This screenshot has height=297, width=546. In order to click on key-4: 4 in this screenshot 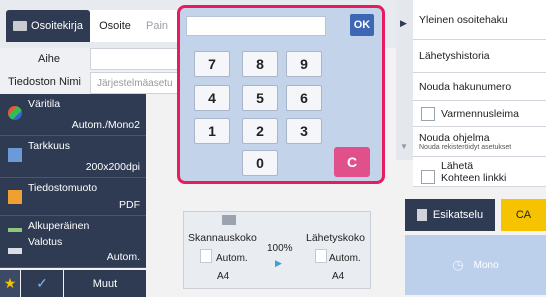, I will do `click(212, 98)`.